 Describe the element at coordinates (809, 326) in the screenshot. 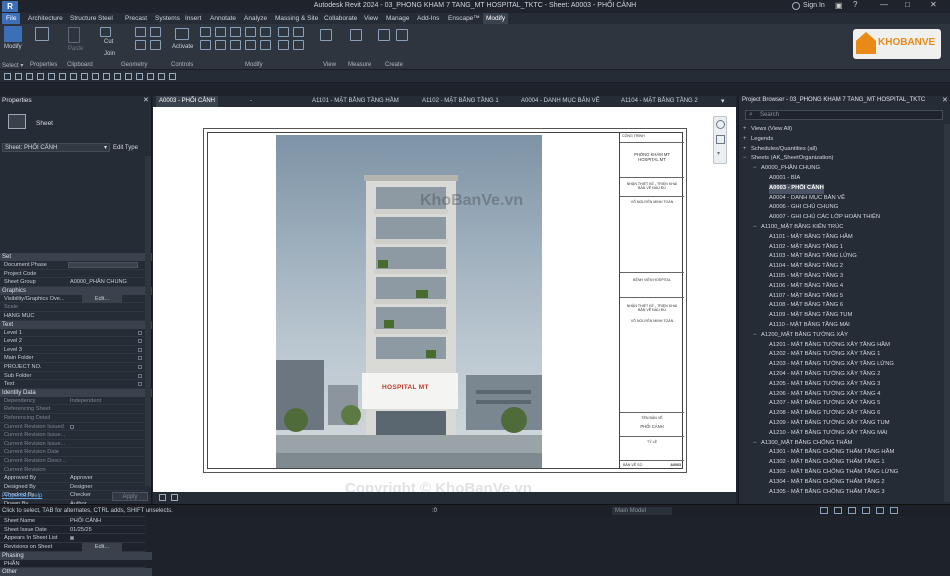

I see `browser-item: A1110 - MẶT BẰNG TẦNG MÁI` at that location.